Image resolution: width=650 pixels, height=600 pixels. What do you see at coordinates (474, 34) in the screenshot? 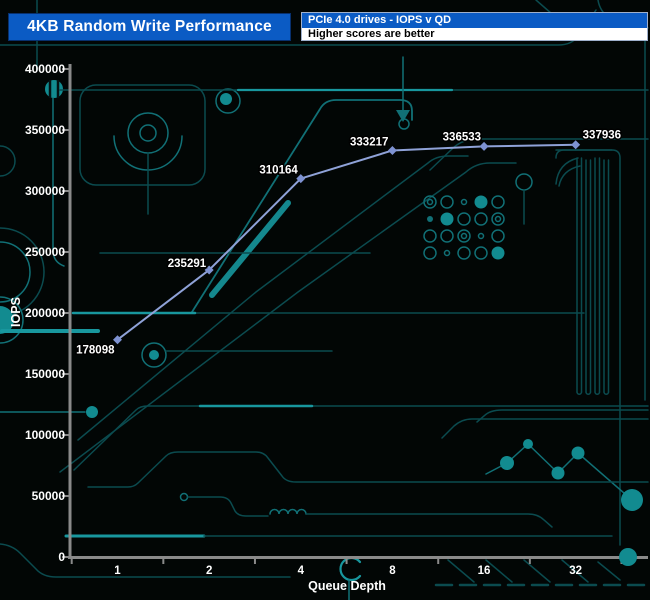
I see `chart-note: Higher scores are better` at bounding box center [474, 34].